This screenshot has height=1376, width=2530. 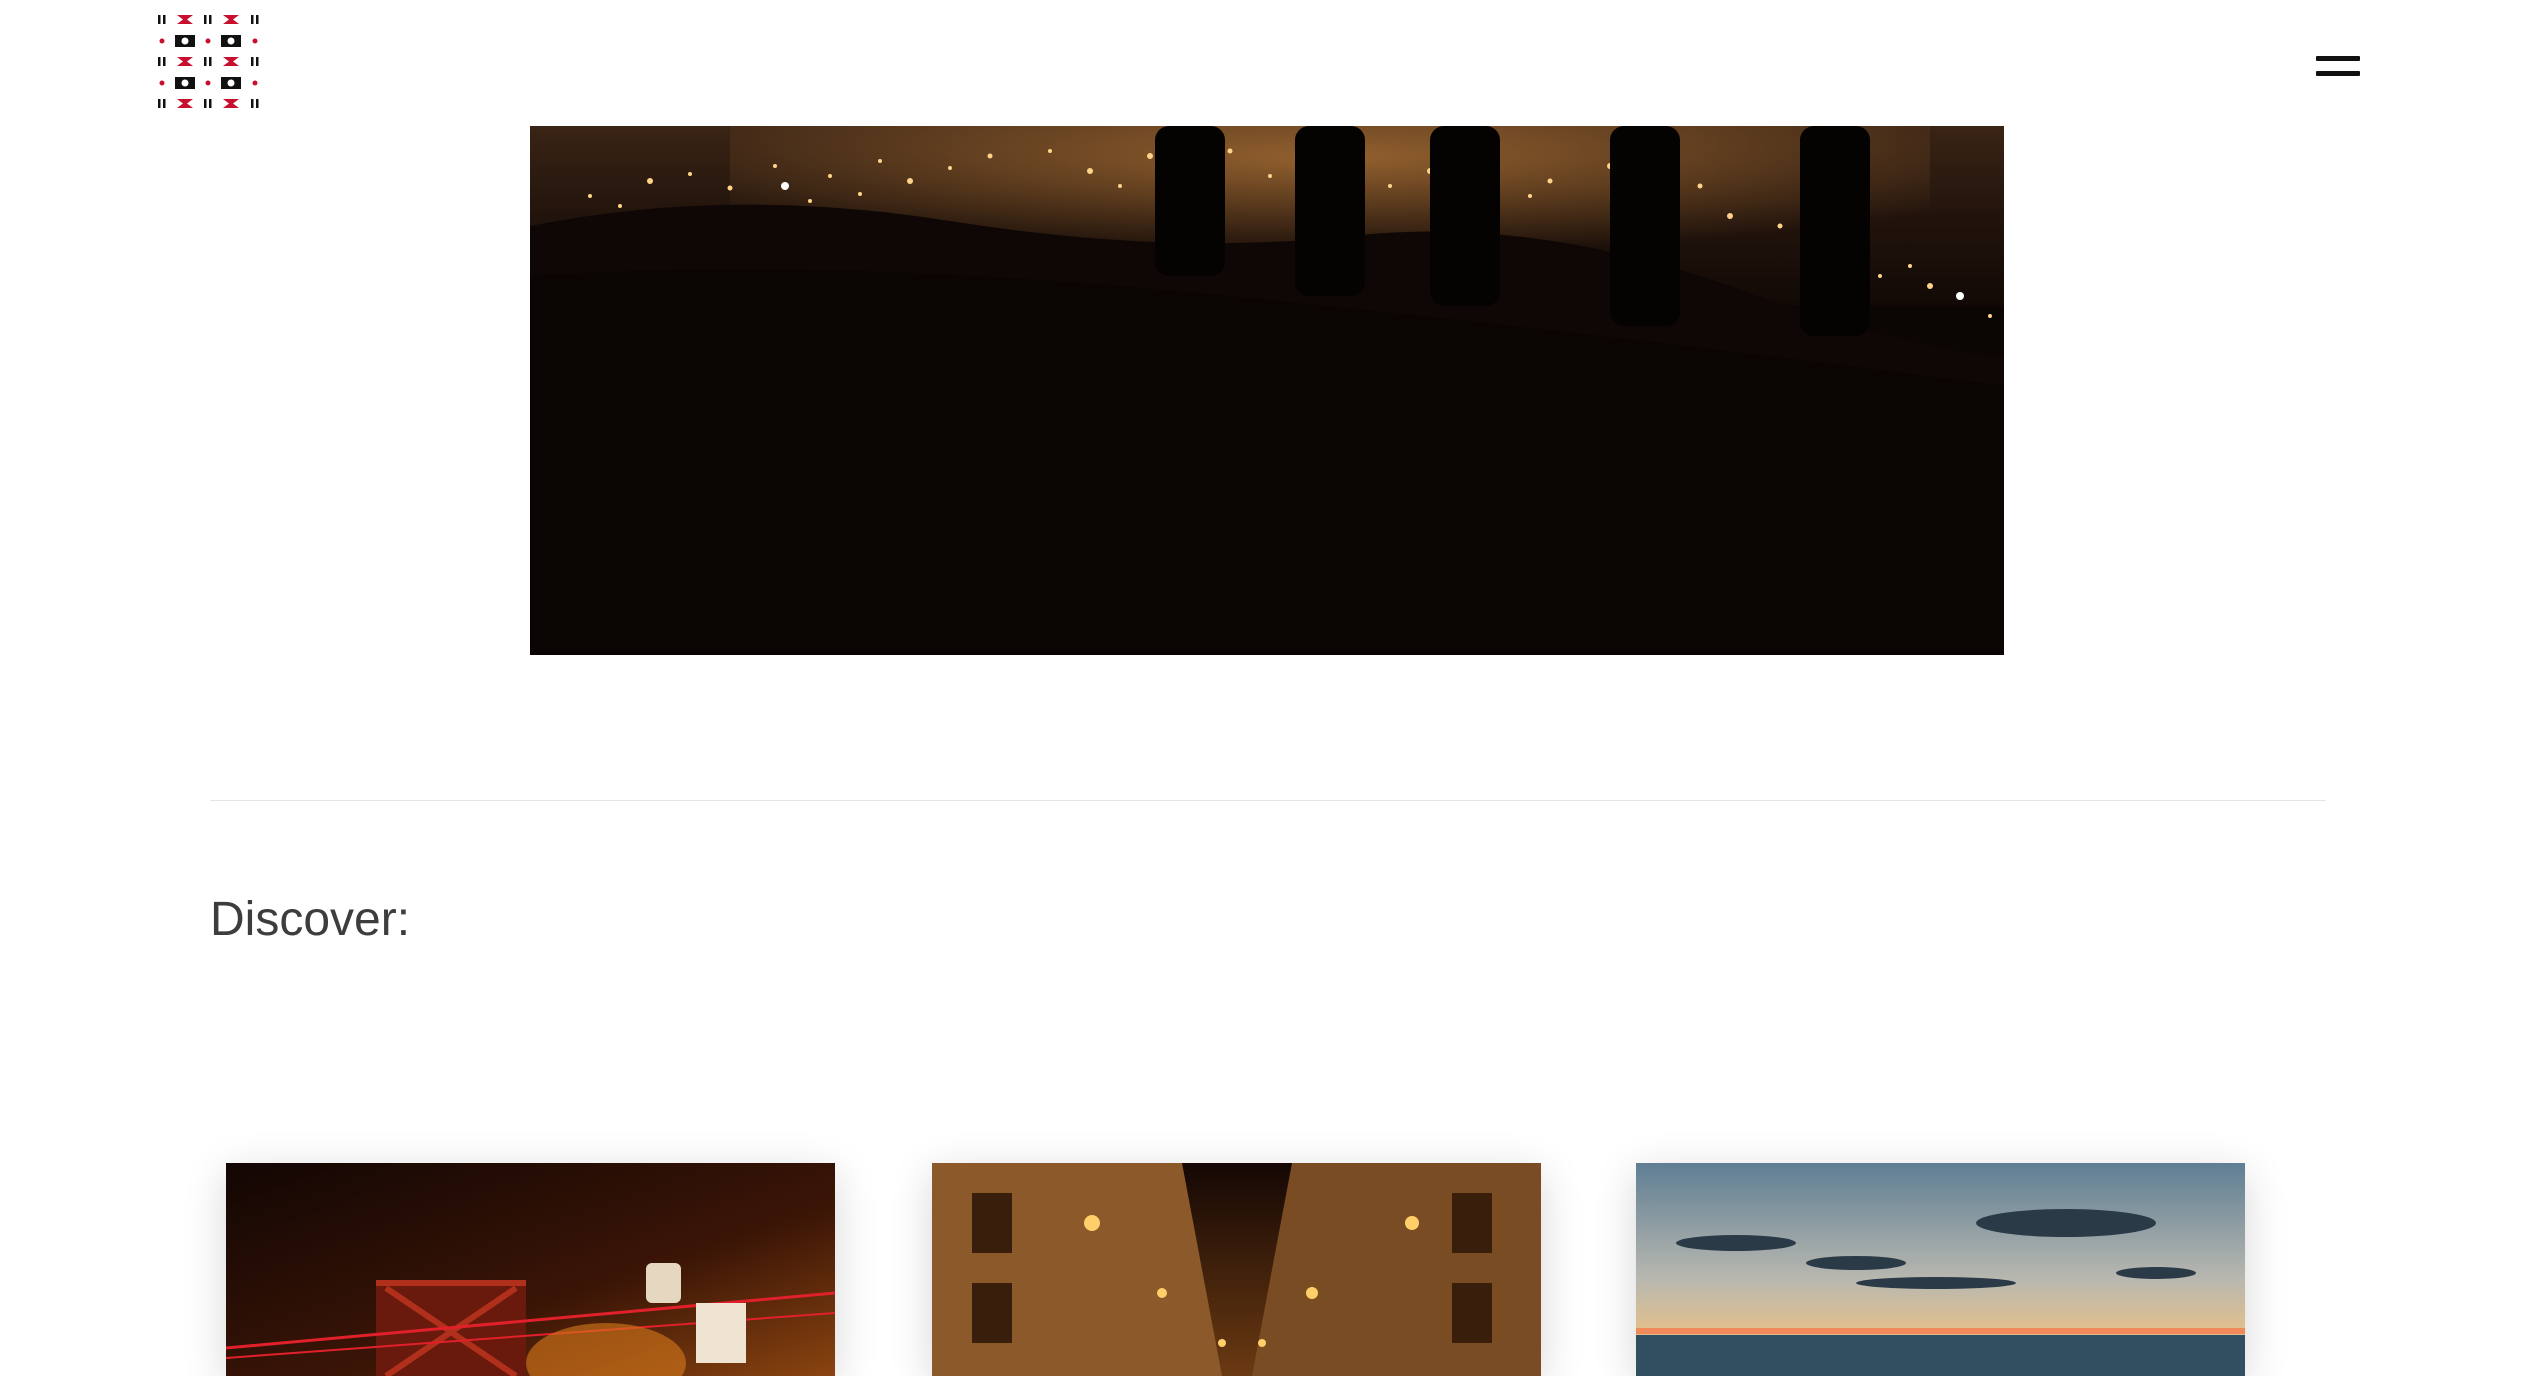 I want to click on discover-card-night-bridge, so click(x=530, y=1269).